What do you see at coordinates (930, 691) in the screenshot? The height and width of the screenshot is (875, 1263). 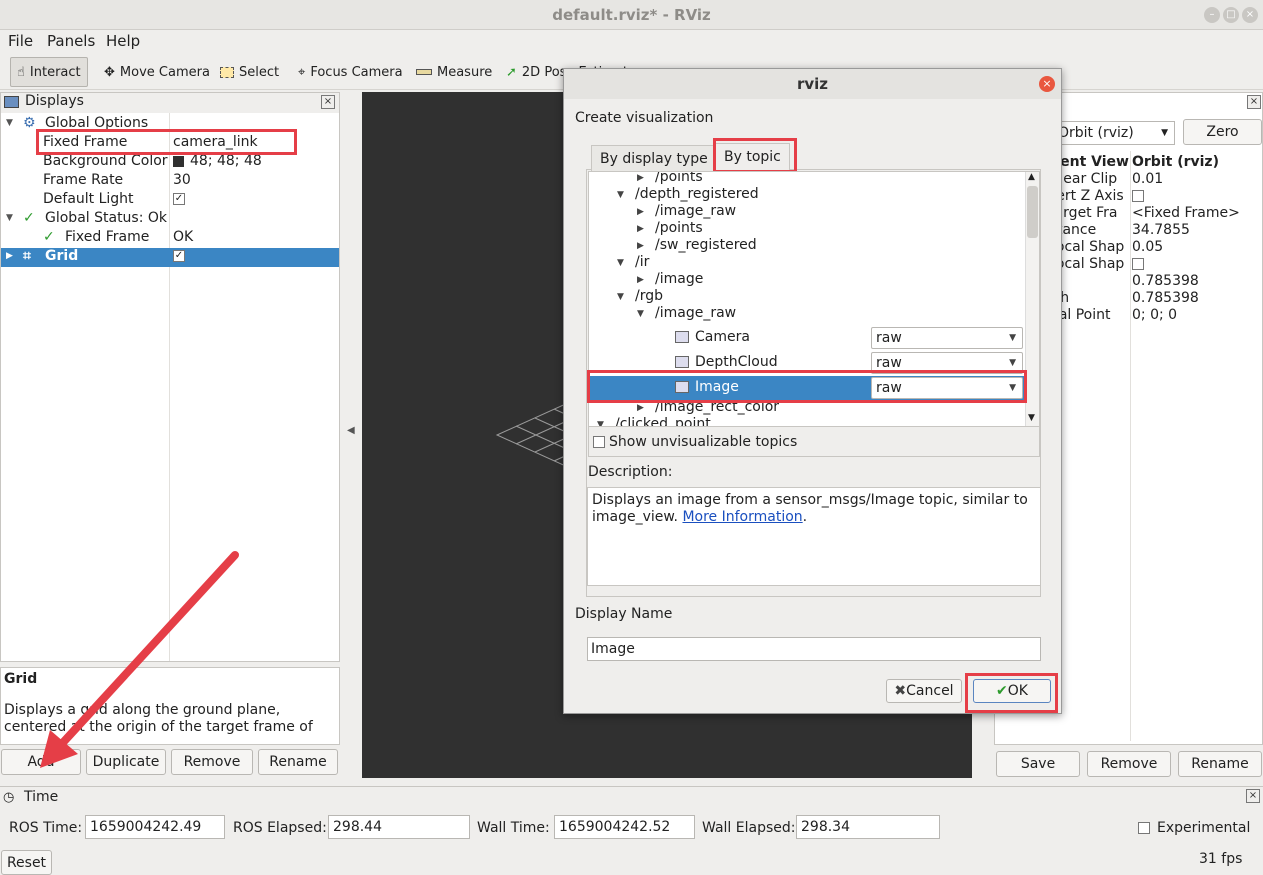 I see `cancel-label: Cancel` at bounding box center [930, 691].